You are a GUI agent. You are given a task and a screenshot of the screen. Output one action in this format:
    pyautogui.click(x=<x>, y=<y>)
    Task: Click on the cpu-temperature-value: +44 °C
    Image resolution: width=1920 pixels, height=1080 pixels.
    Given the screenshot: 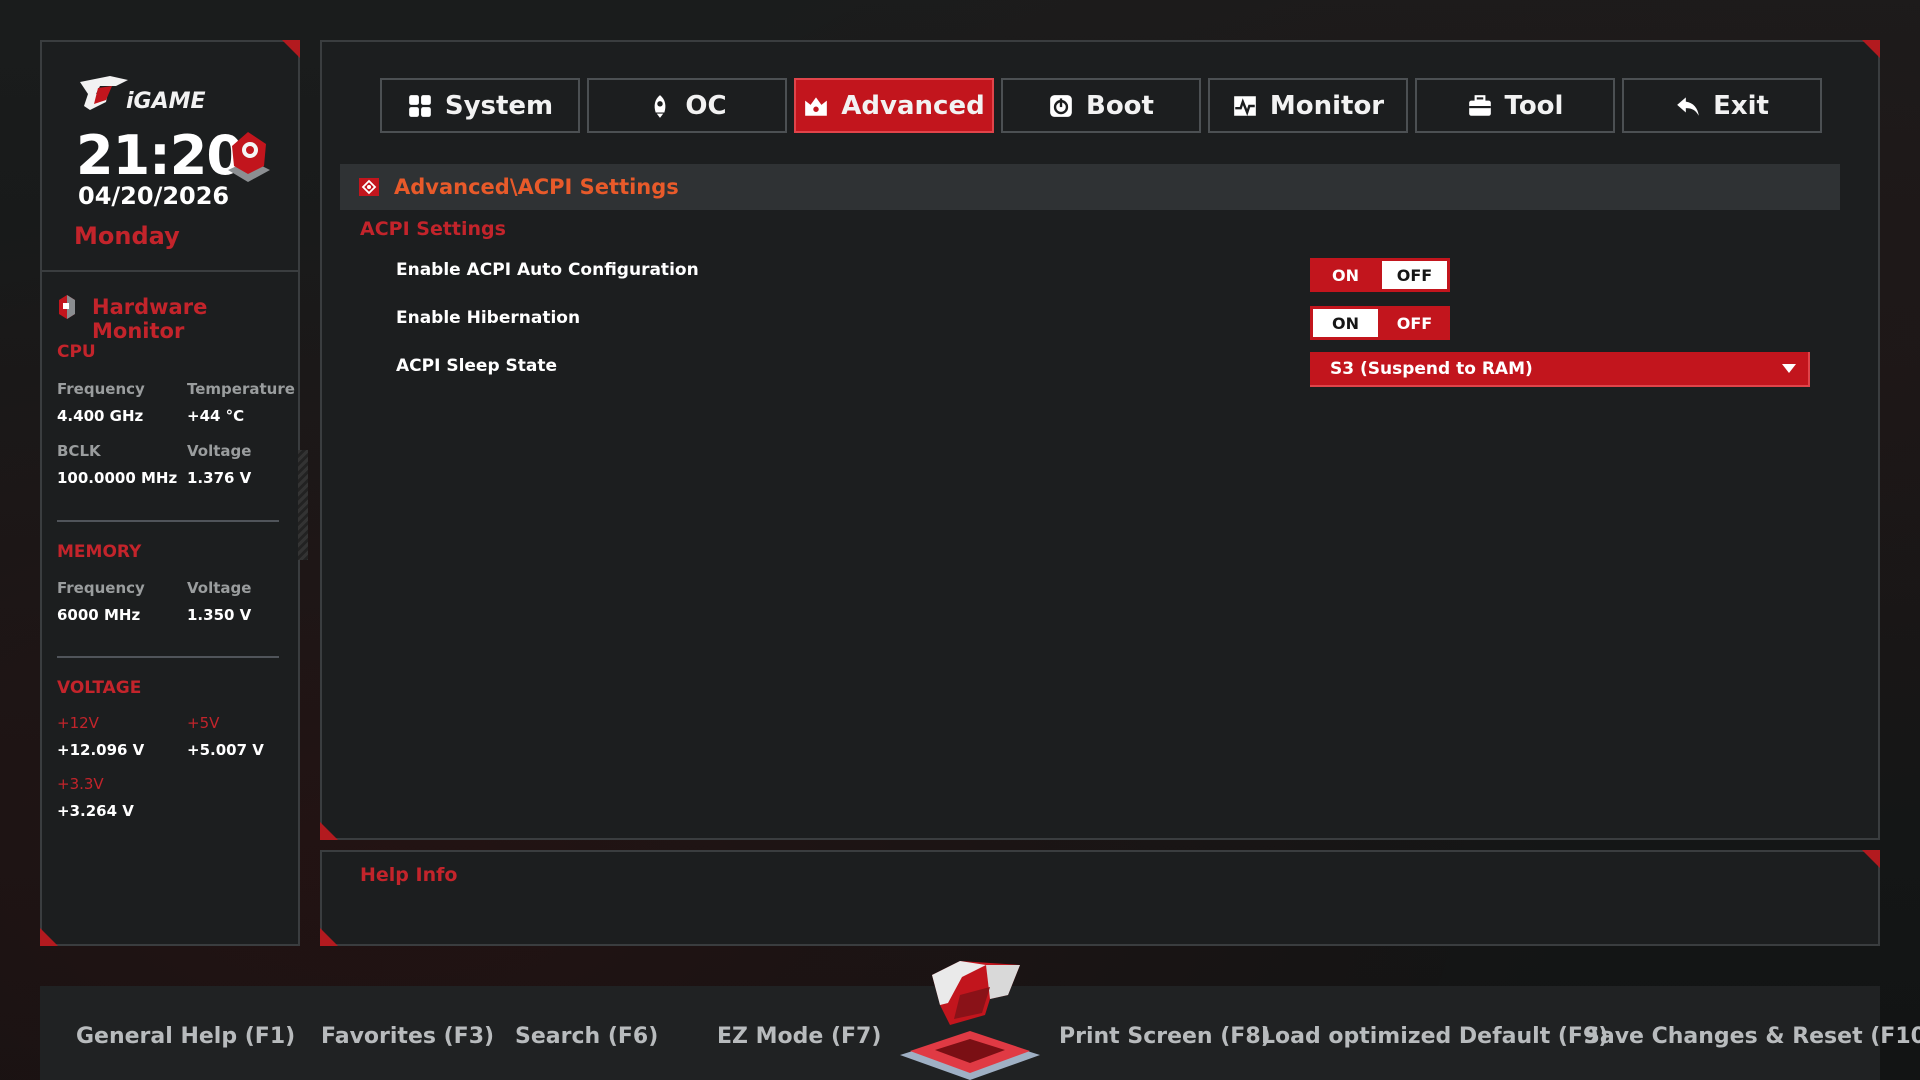 What is the action you would take?
    pyautogui.click(x=216, y=416)
    